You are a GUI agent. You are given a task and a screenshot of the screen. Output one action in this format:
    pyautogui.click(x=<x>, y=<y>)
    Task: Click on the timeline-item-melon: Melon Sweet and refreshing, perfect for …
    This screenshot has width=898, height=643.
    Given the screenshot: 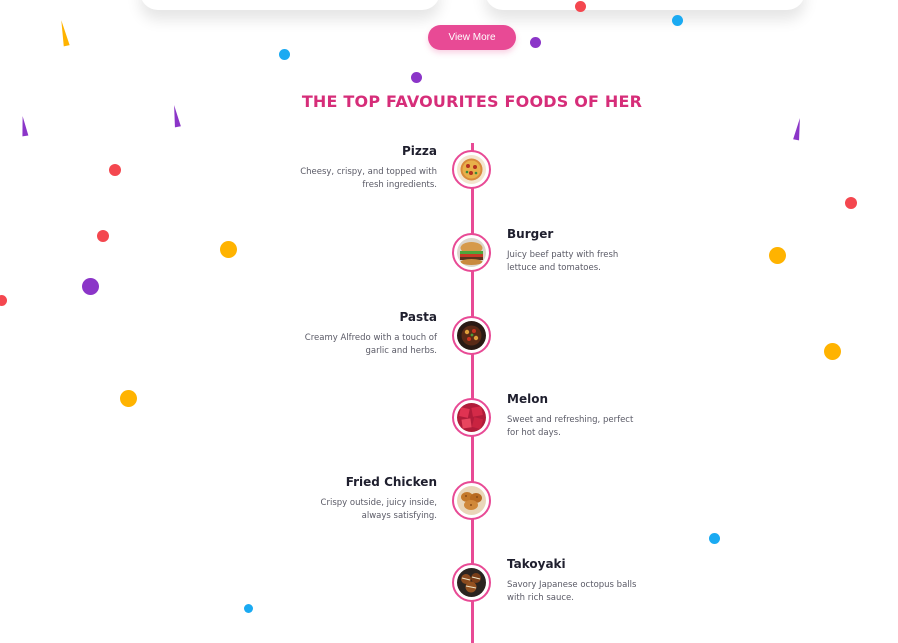 What is the action you would take?
    pyautogui.click(x=449, y=430)
    